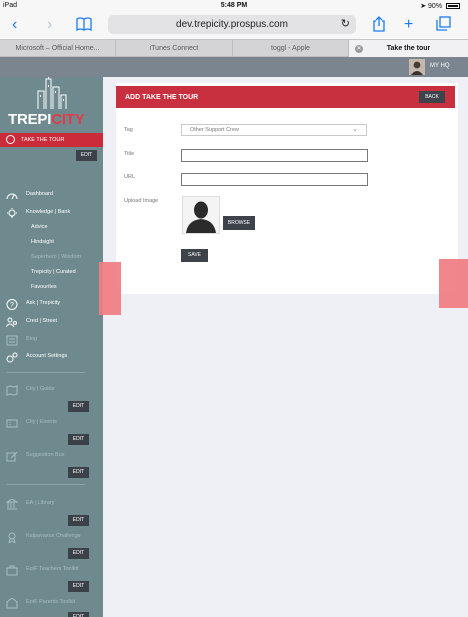  What do you see at coordinates (141, 201) in the screenshot?
I see `upload-image-label: Upload Image` at bounding box center [141, 201].